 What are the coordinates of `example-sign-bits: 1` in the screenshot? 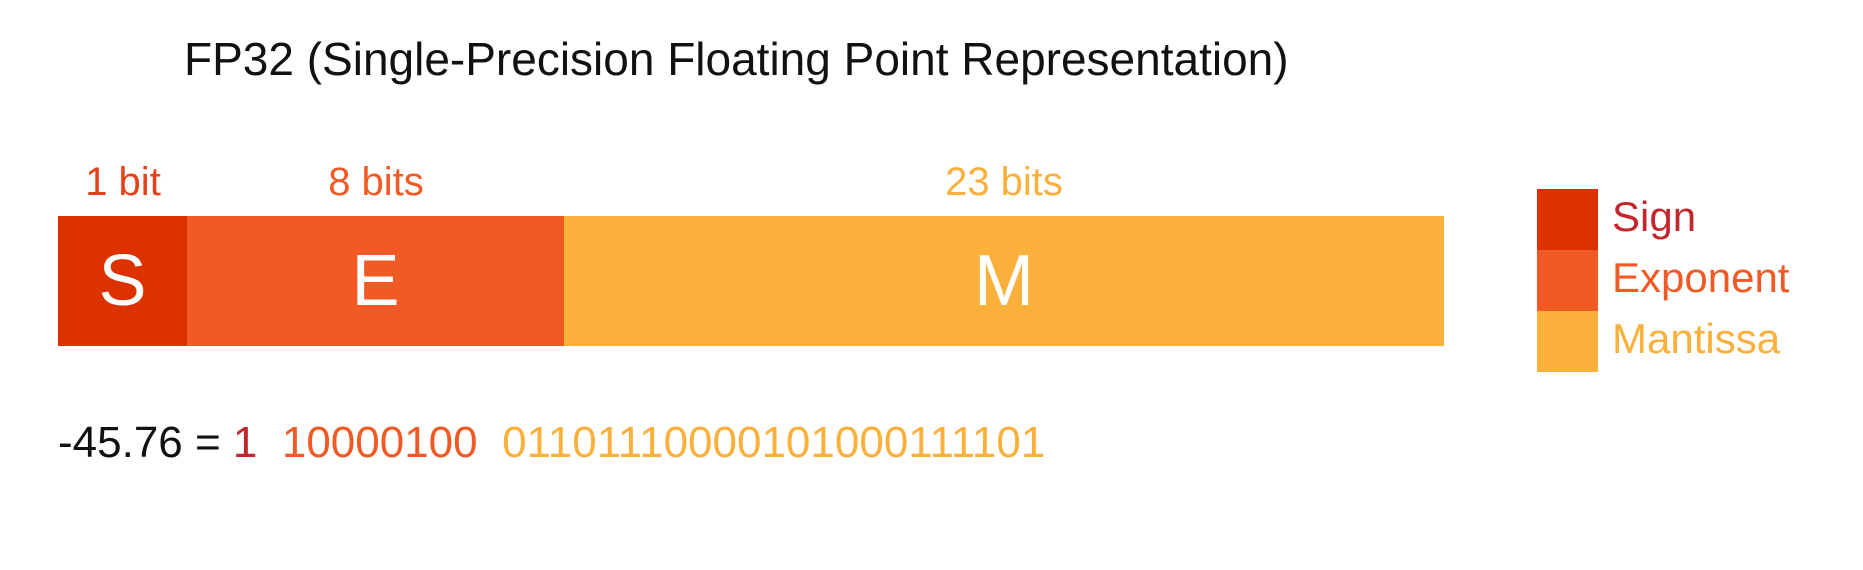 It's located at (245, 442).